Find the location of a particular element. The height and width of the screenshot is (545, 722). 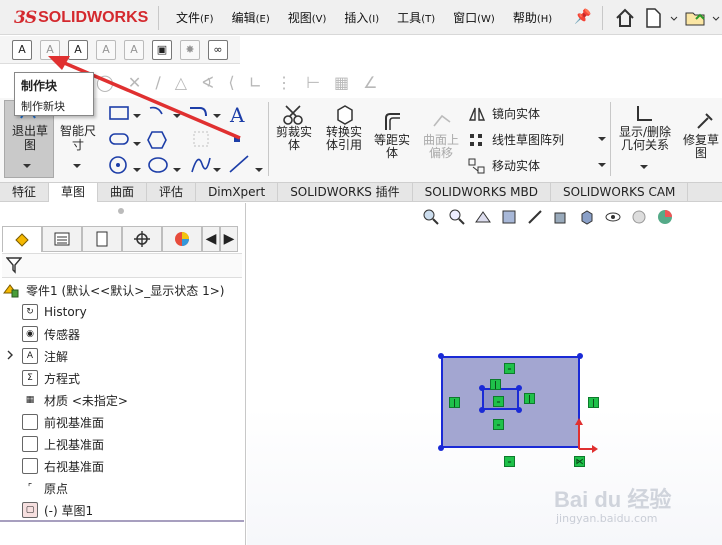

new-document-icon is located at coordinates (653, 18).